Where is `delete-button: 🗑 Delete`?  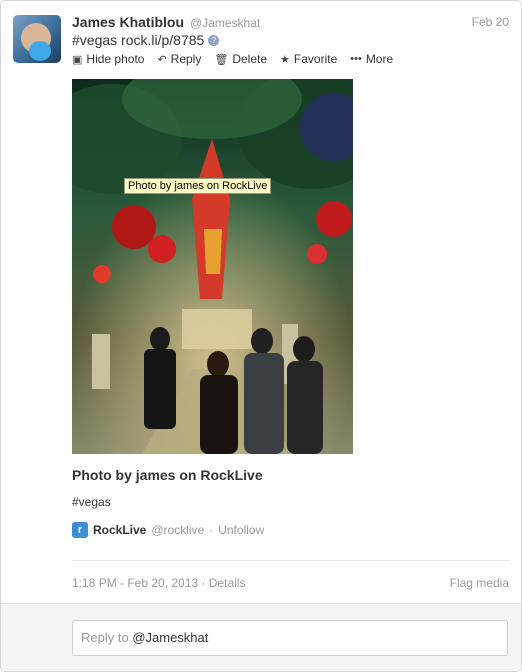
delete-button: 🗑 Delete is located at coordinates (240, 59).